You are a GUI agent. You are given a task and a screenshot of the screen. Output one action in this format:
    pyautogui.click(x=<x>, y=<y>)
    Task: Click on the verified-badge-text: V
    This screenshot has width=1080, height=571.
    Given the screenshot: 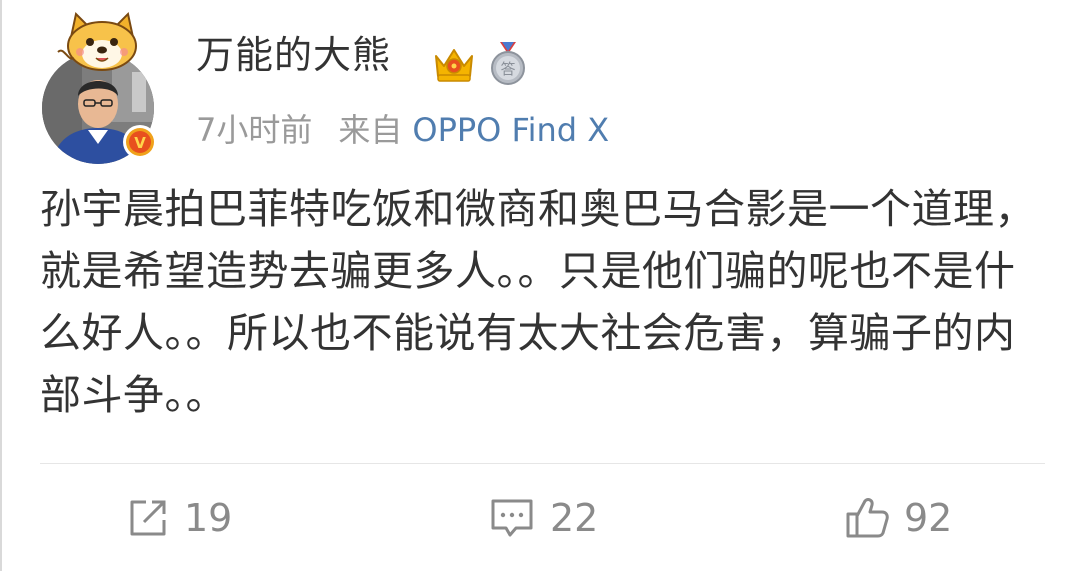 What is the action you would take?
    pyautogui.click(x=140, y=143)
    